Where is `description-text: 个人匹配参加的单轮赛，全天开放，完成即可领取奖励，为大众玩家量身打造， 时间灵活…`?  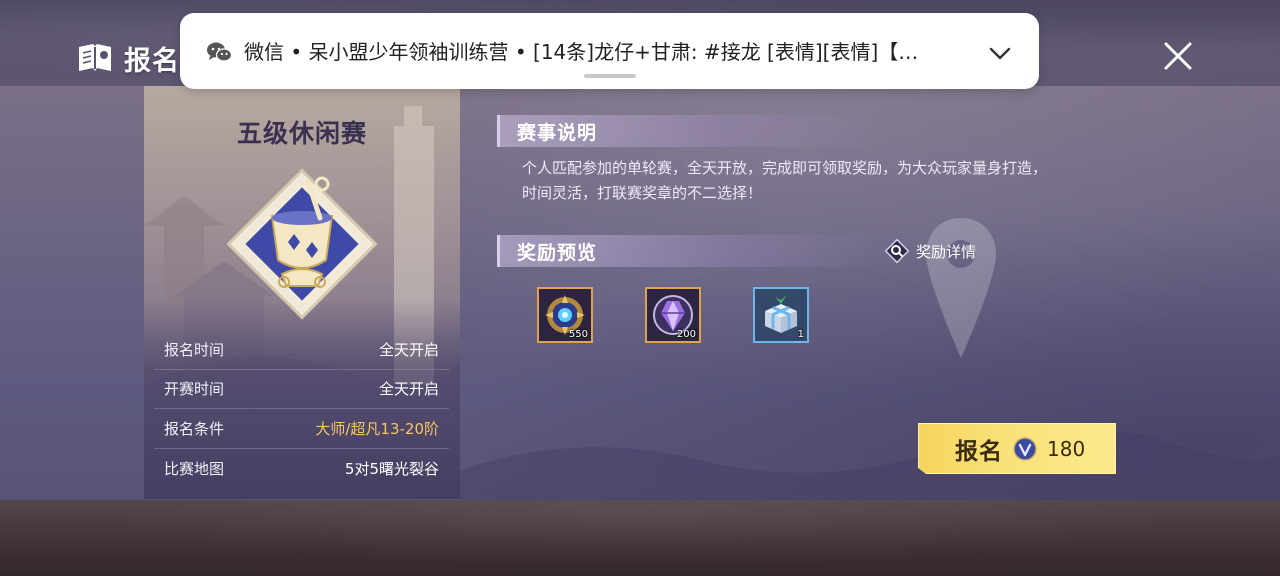 description-text: 个人匹配参加的单轮赛，全天开放，完成即可领取奖励，为大众玩家量身打造， 时间灵活… is located at coordinates (832, 181).